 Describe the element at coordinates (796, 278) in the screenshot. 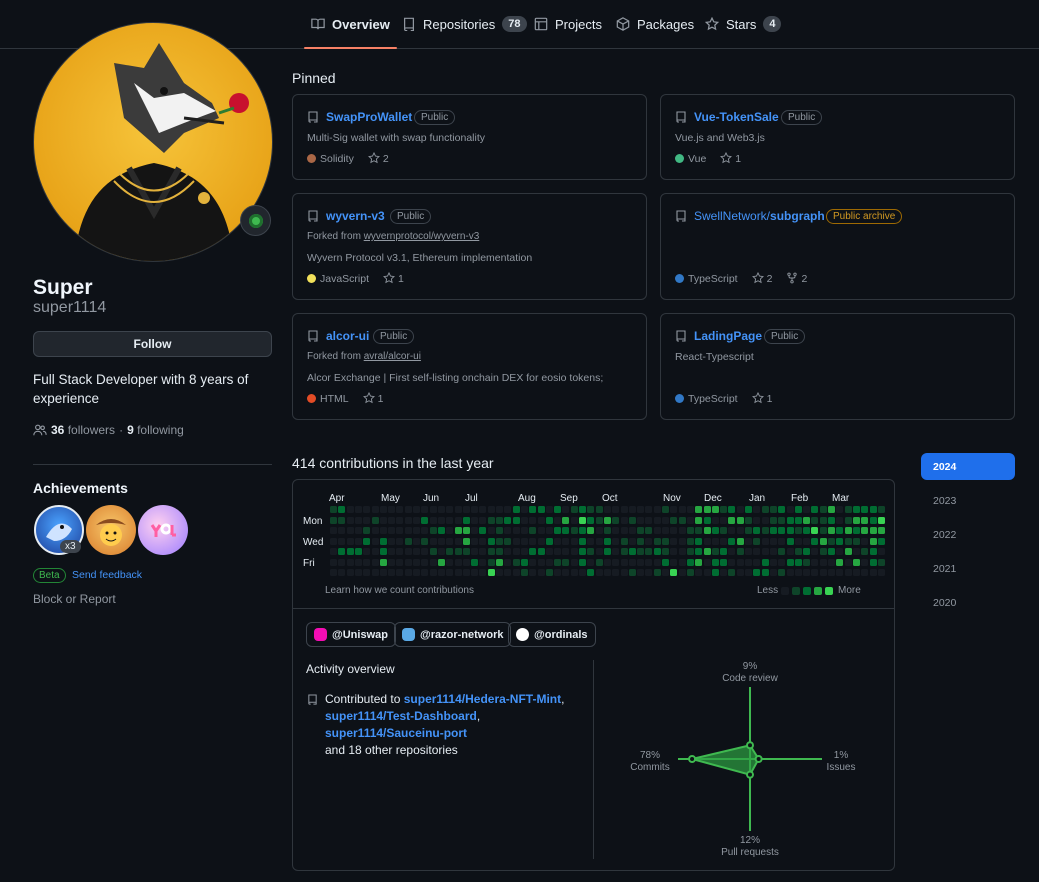

I see `repo-forks-link: 2` at that location.